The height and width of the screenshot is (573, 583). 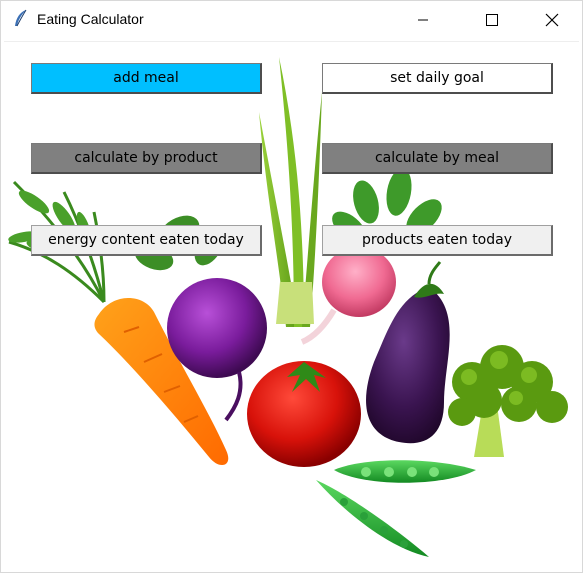 I want to click on minimize-button, so click(x=423, y=20).